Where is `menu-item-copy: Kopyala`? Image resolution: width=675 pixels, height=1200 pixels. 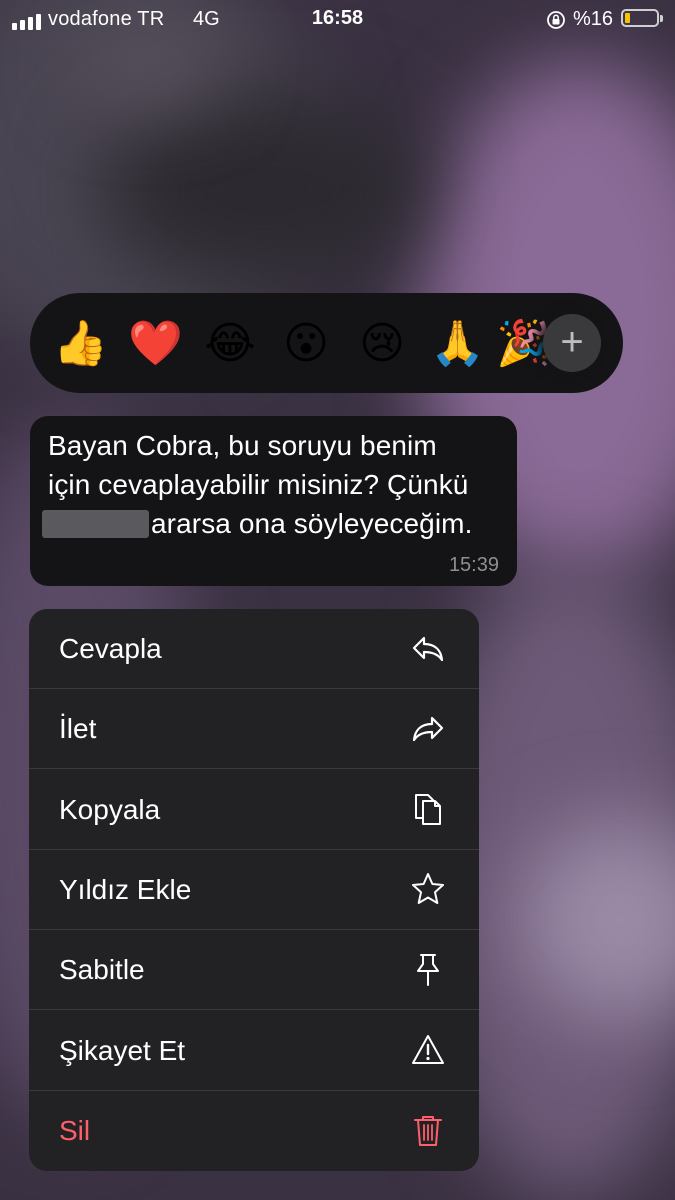 menu-item-copy: Kopyala is located at coordinates (254, 810).